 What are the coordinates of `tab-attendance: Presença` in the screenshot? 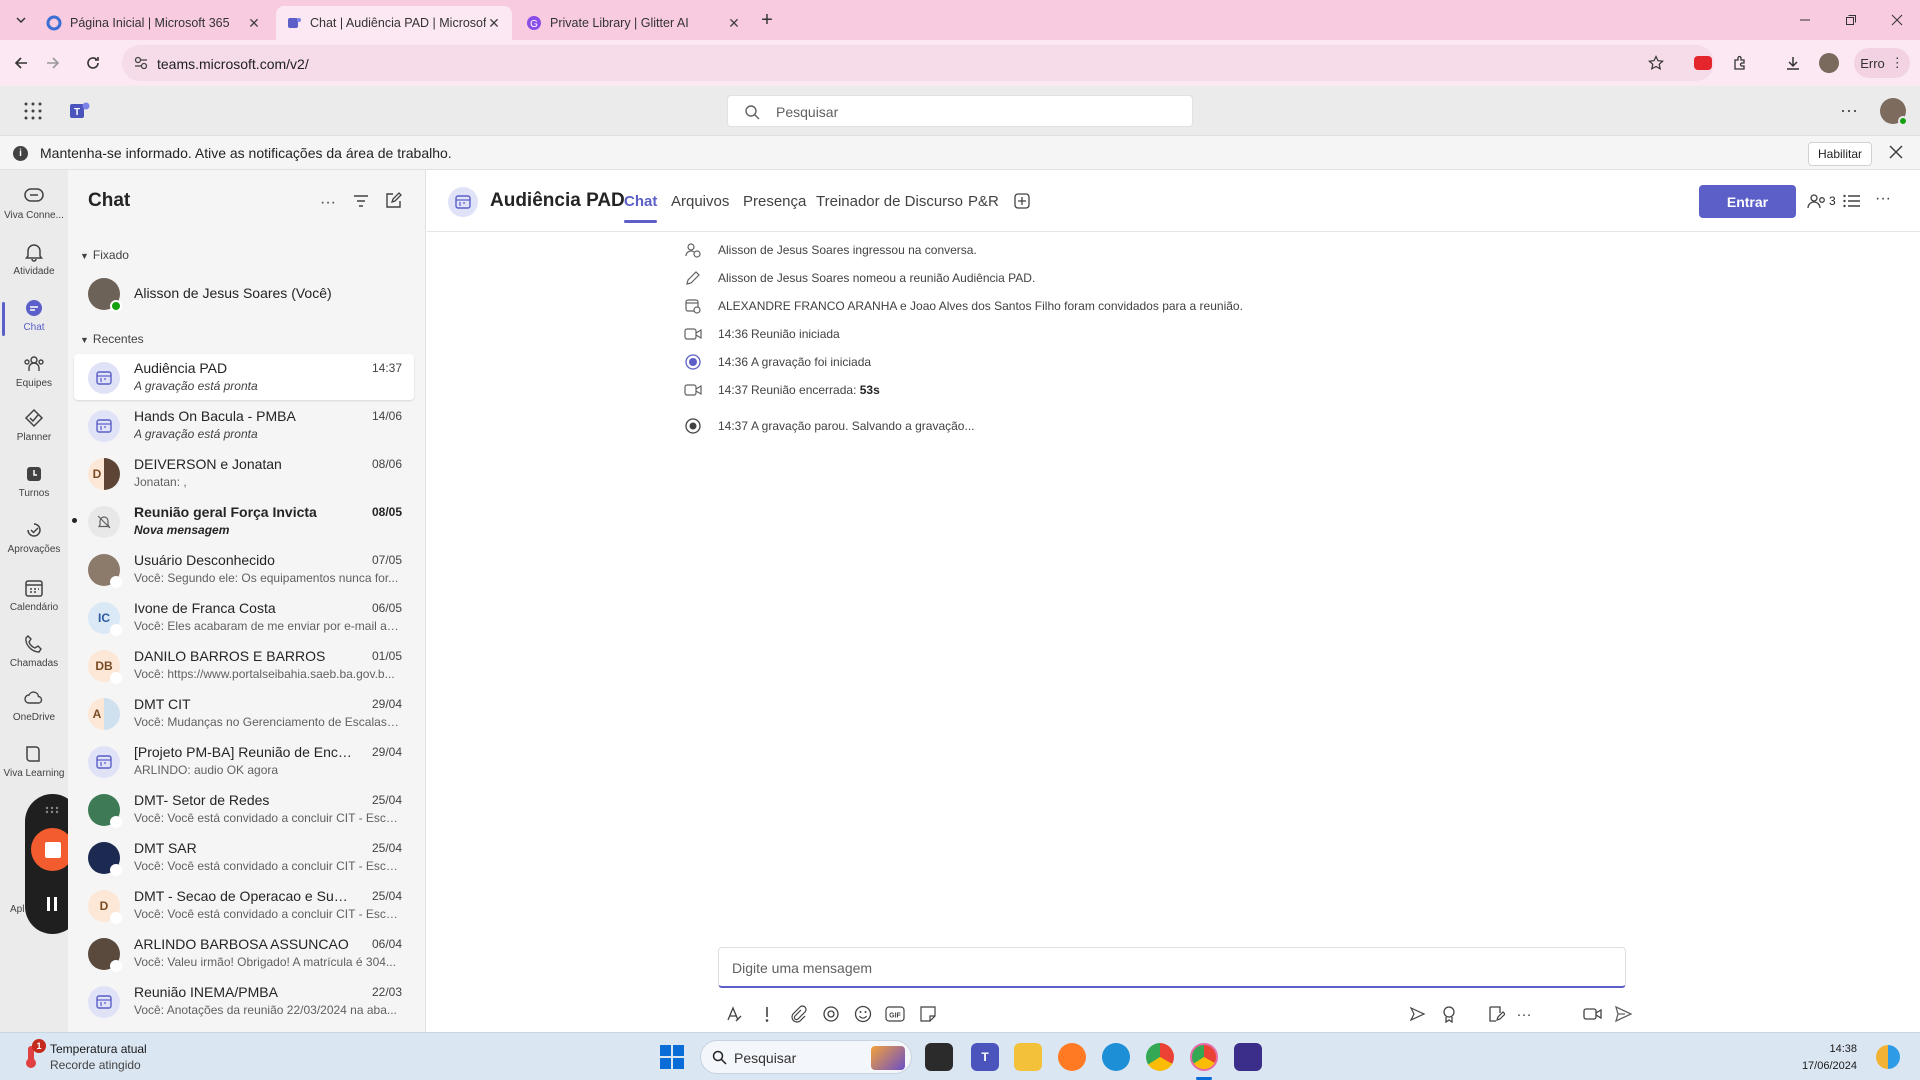 It's located at (774, 201).